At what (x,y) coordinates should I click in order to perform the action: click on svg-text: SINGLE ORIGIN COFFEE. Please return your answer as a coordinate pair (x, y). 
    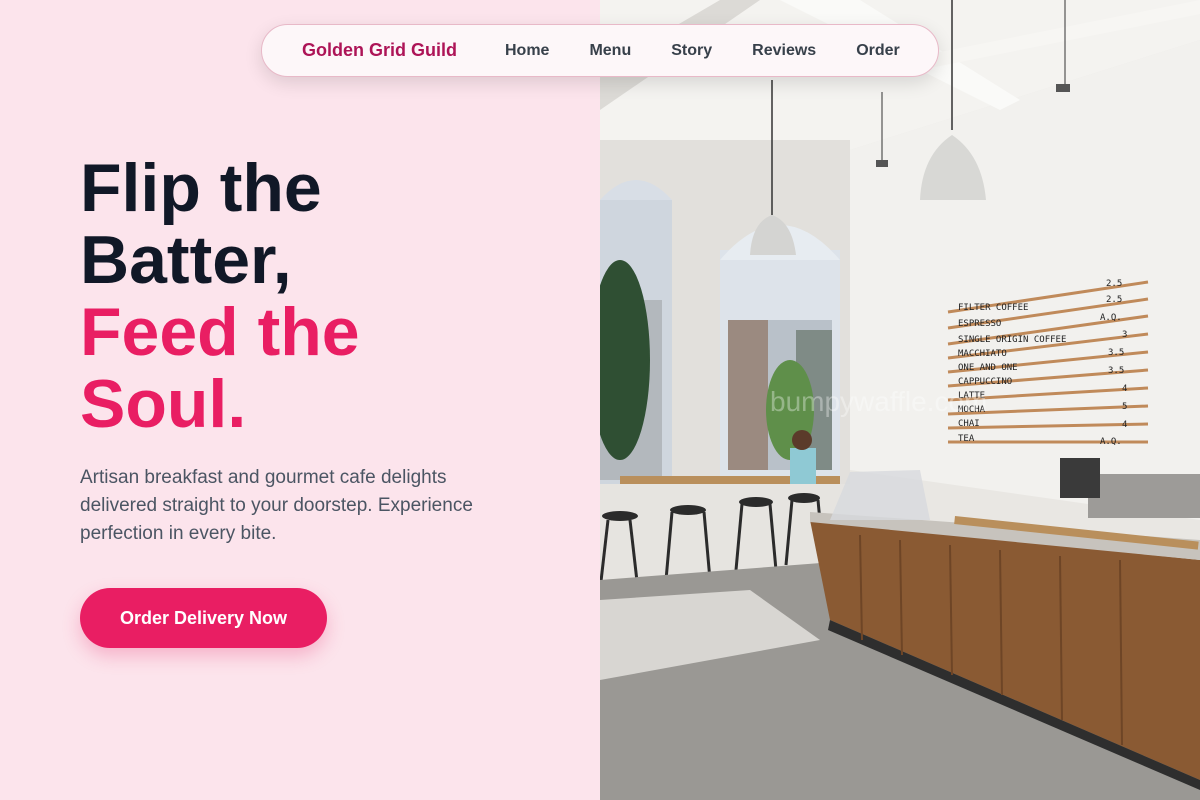
    Looking at the image, I should click on (1012, 340).